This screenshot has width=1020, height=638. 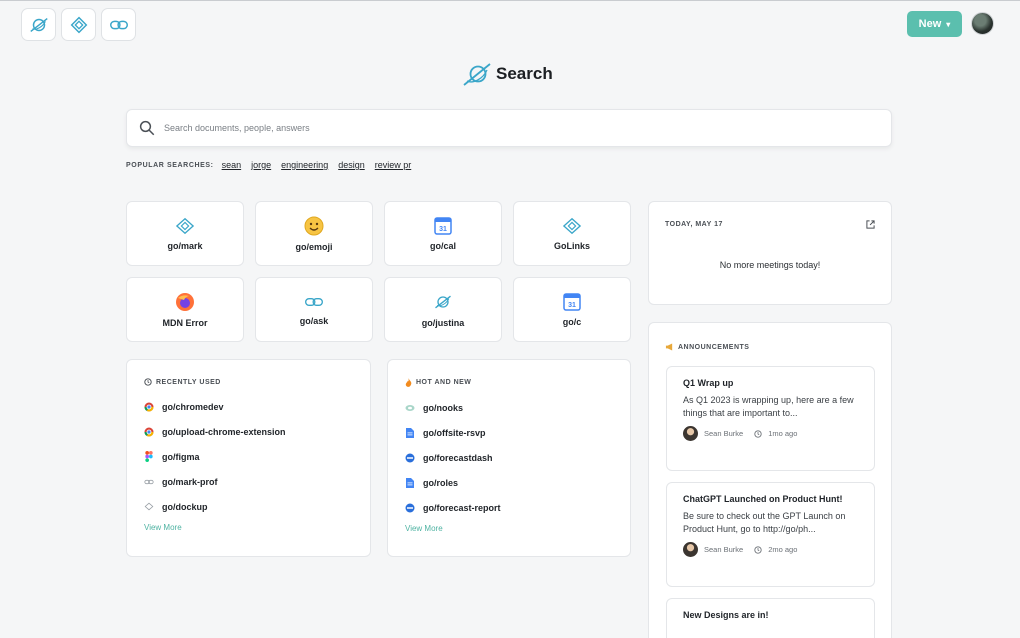 What do you see at coordinates (248, 481) in the screenshot?
I see `recent-link-item: go/mark-prof` at bounding box center [248, 481].